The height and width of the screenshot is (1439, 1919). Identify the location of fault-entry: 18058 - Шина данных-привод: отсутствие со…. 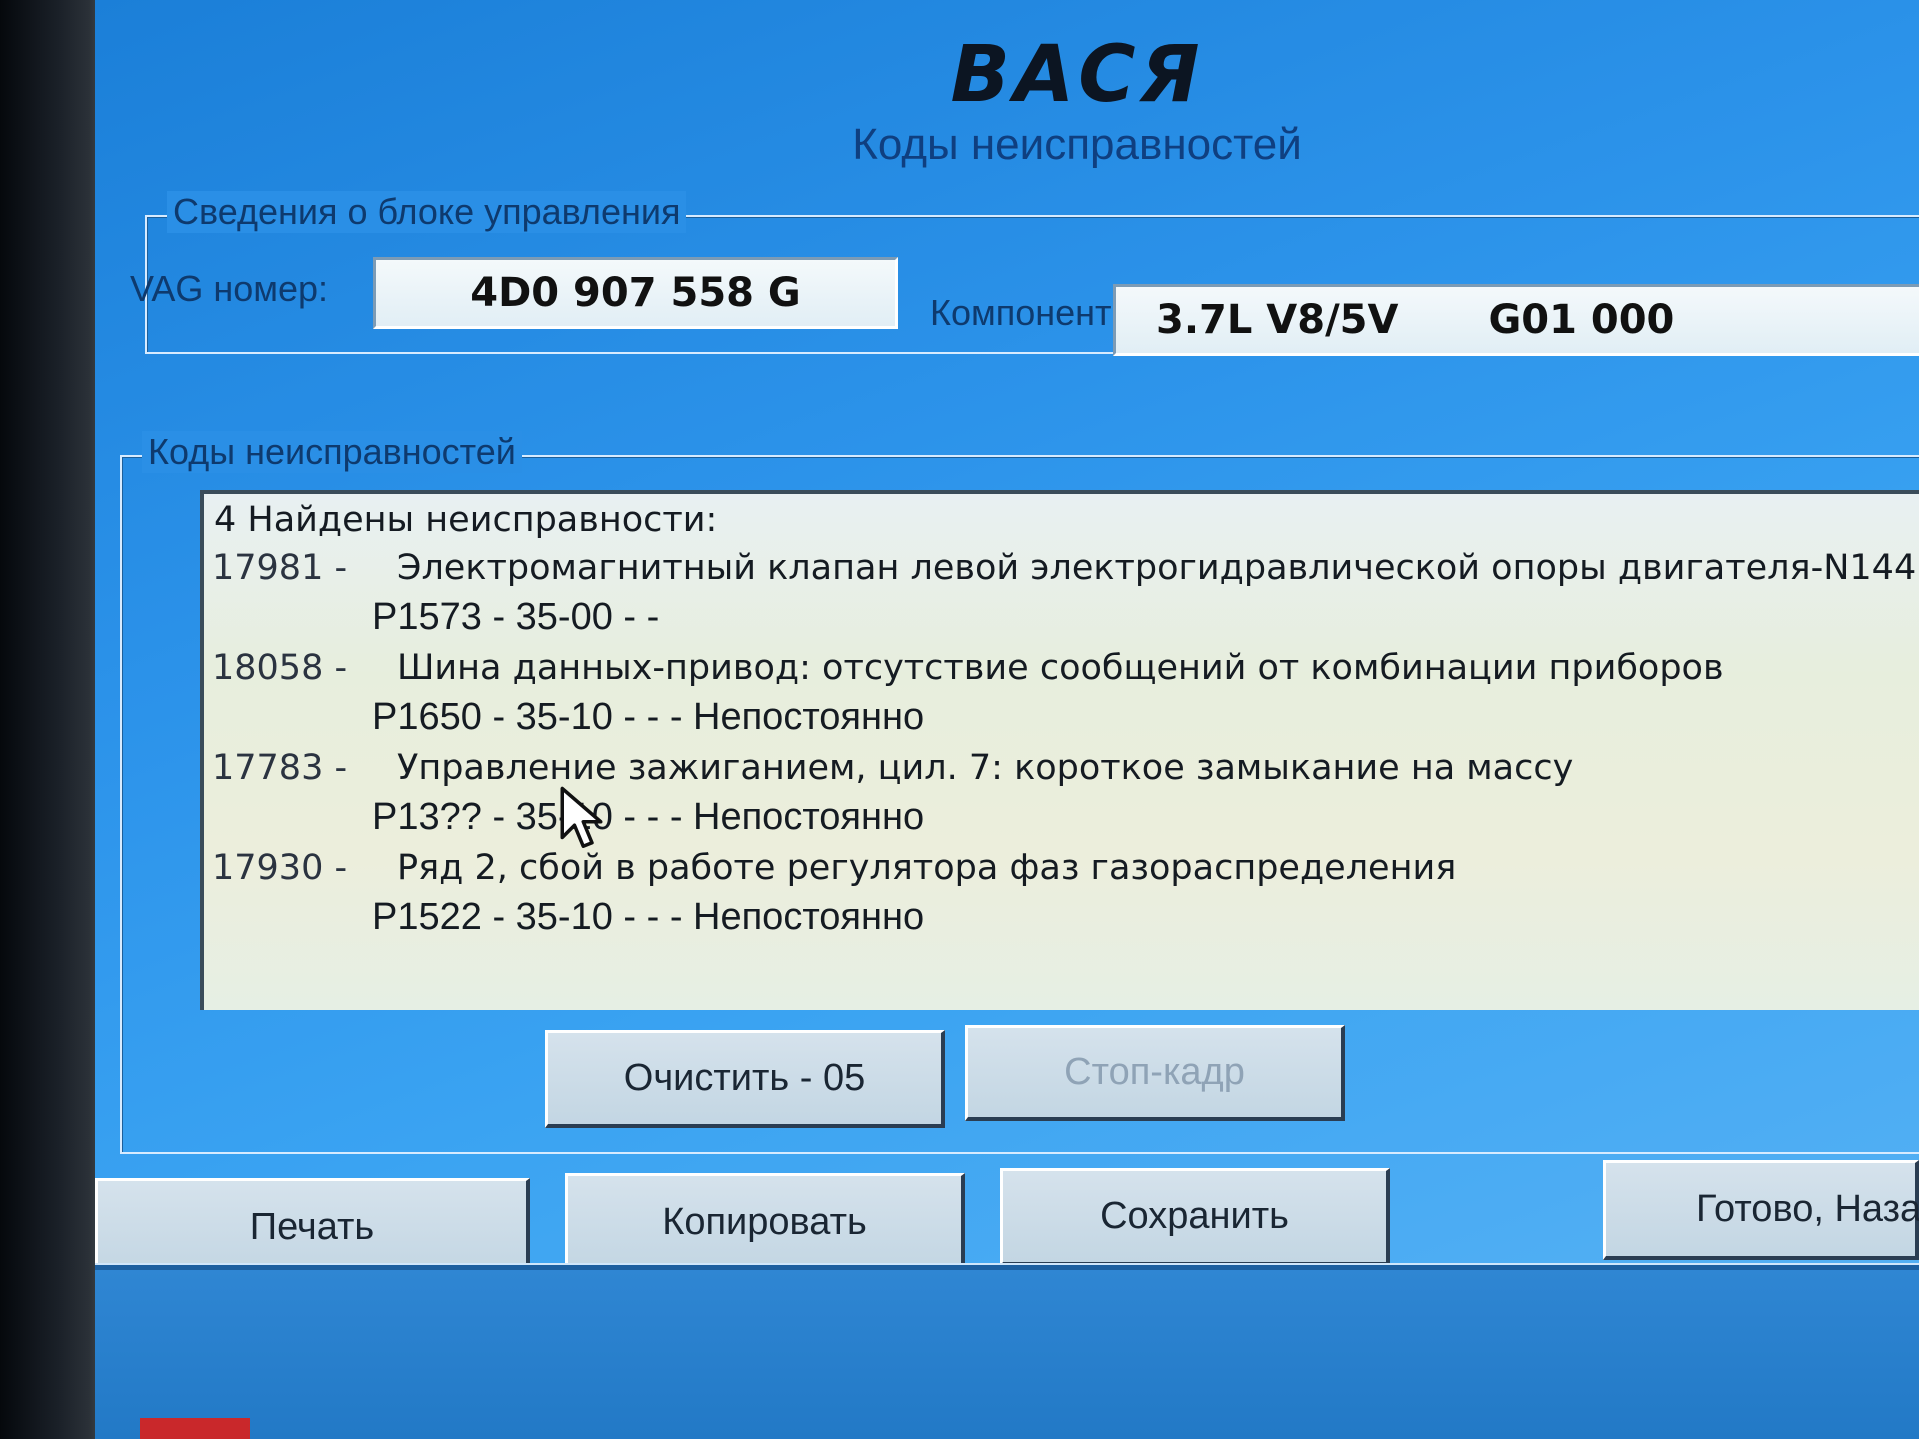
(1065, 693).